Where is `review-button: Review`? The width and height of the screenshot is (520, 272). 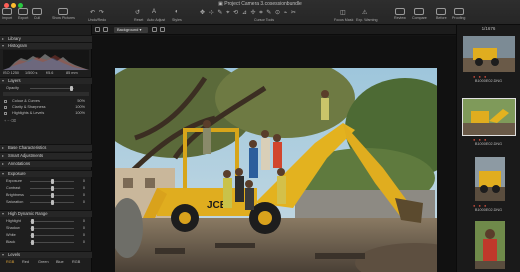
review-button: Review is located at coordinates (400, 14).